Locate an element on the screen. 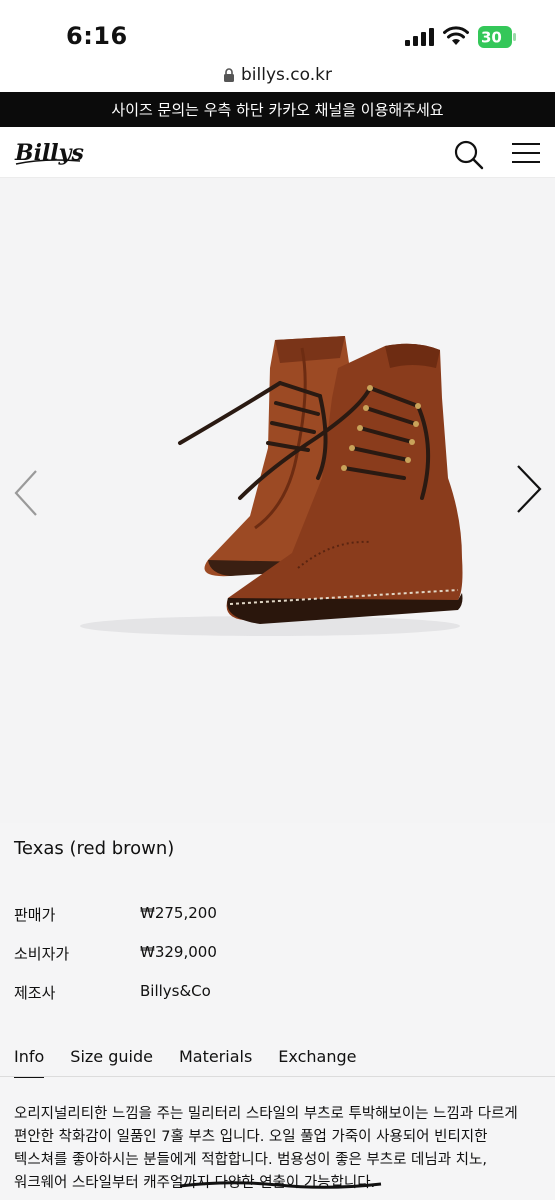  retail-price-row: 소비자가 ₩329,000 is located at coordinates (115, 953).